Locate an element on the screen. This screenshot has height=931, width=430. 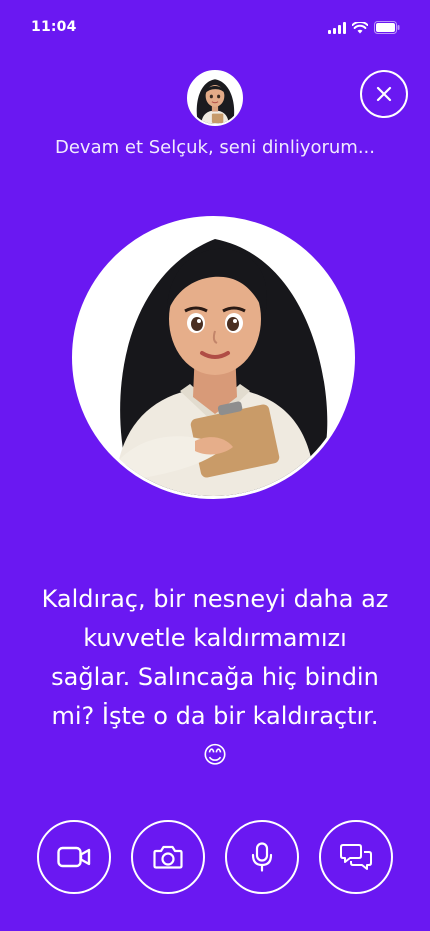
video-camera-icon is located at coordinates (74, 857).